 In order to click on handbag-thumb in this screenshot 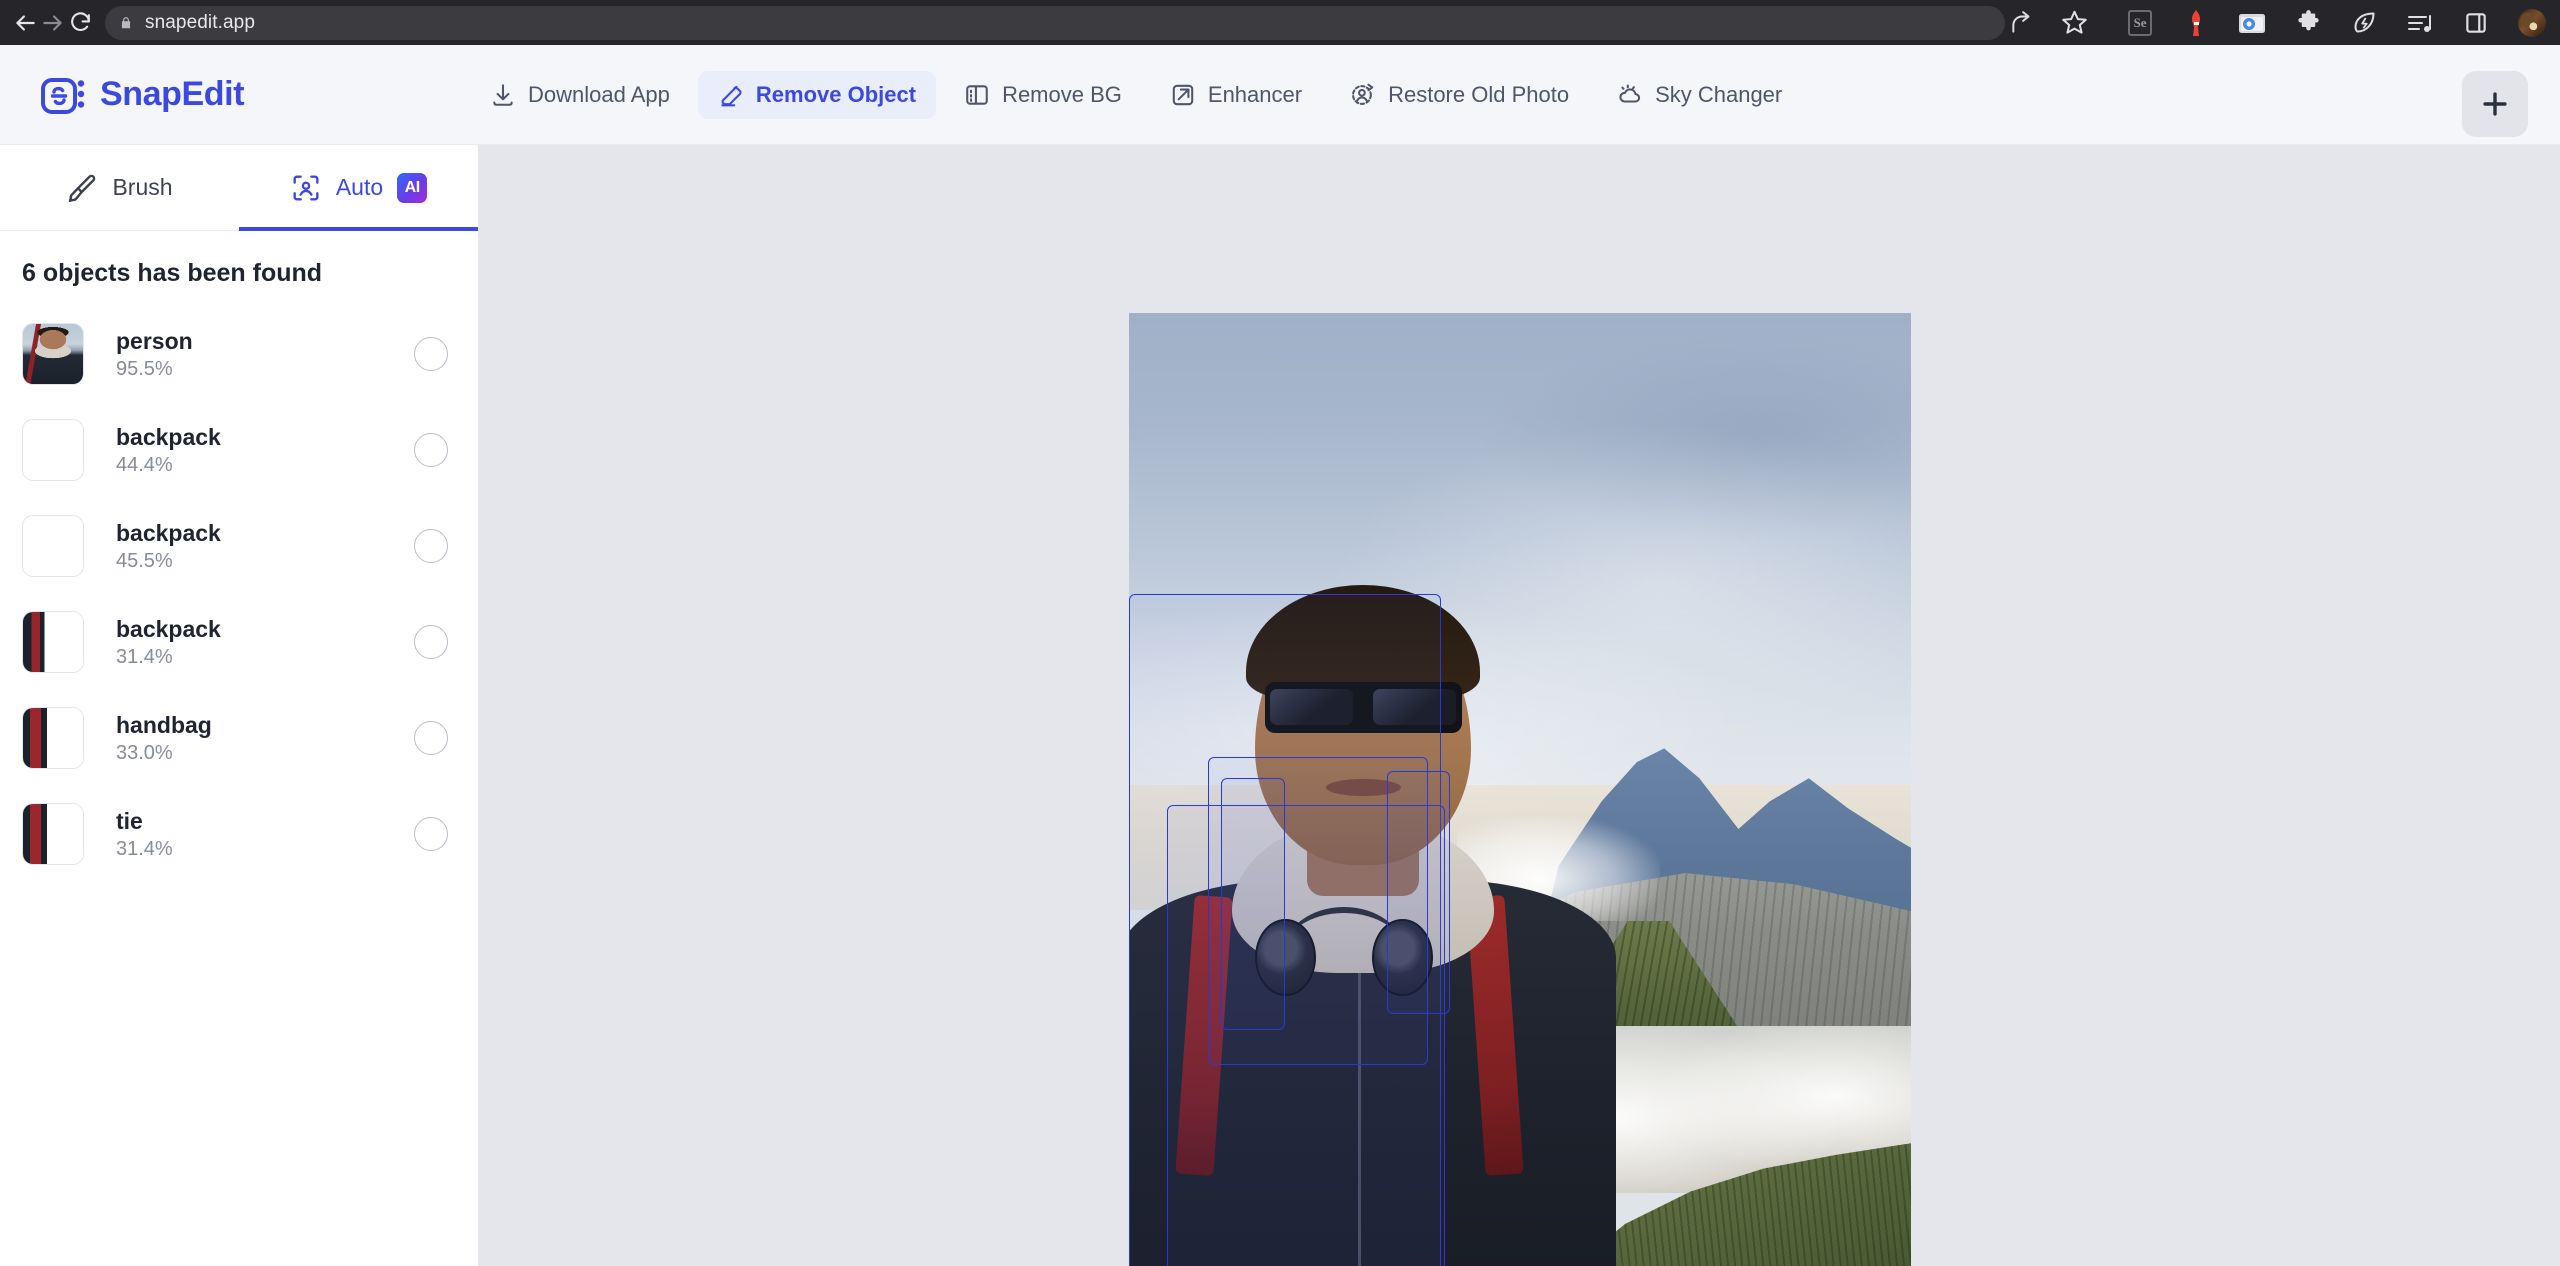, I will do `click(53, 738)`.